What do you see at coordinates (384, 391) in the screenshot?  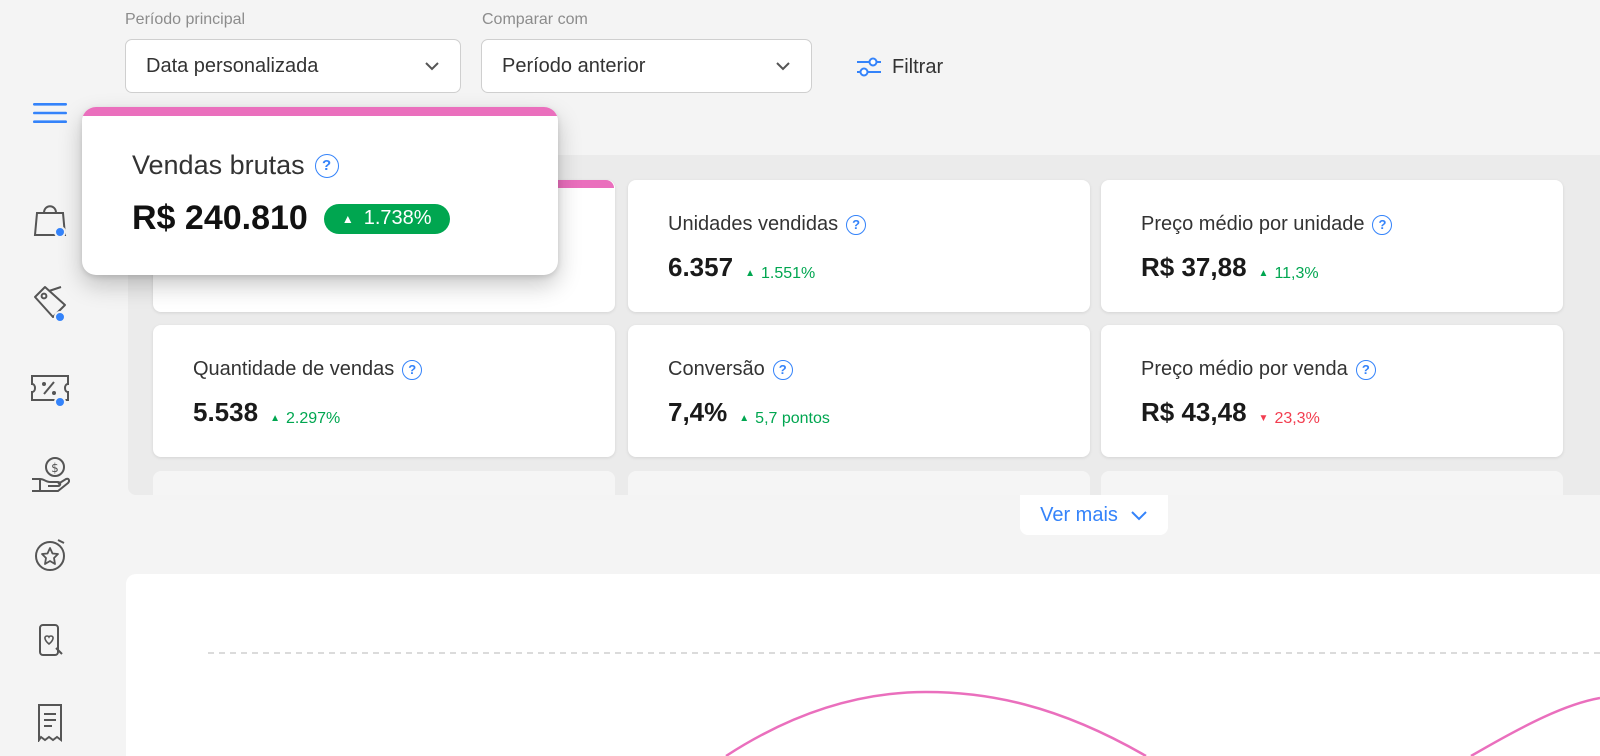 I see `metric-card-sales-count: Quantidade de vendas ? 5.538 ▲ 2.297%` at bounding box center [384, 391].